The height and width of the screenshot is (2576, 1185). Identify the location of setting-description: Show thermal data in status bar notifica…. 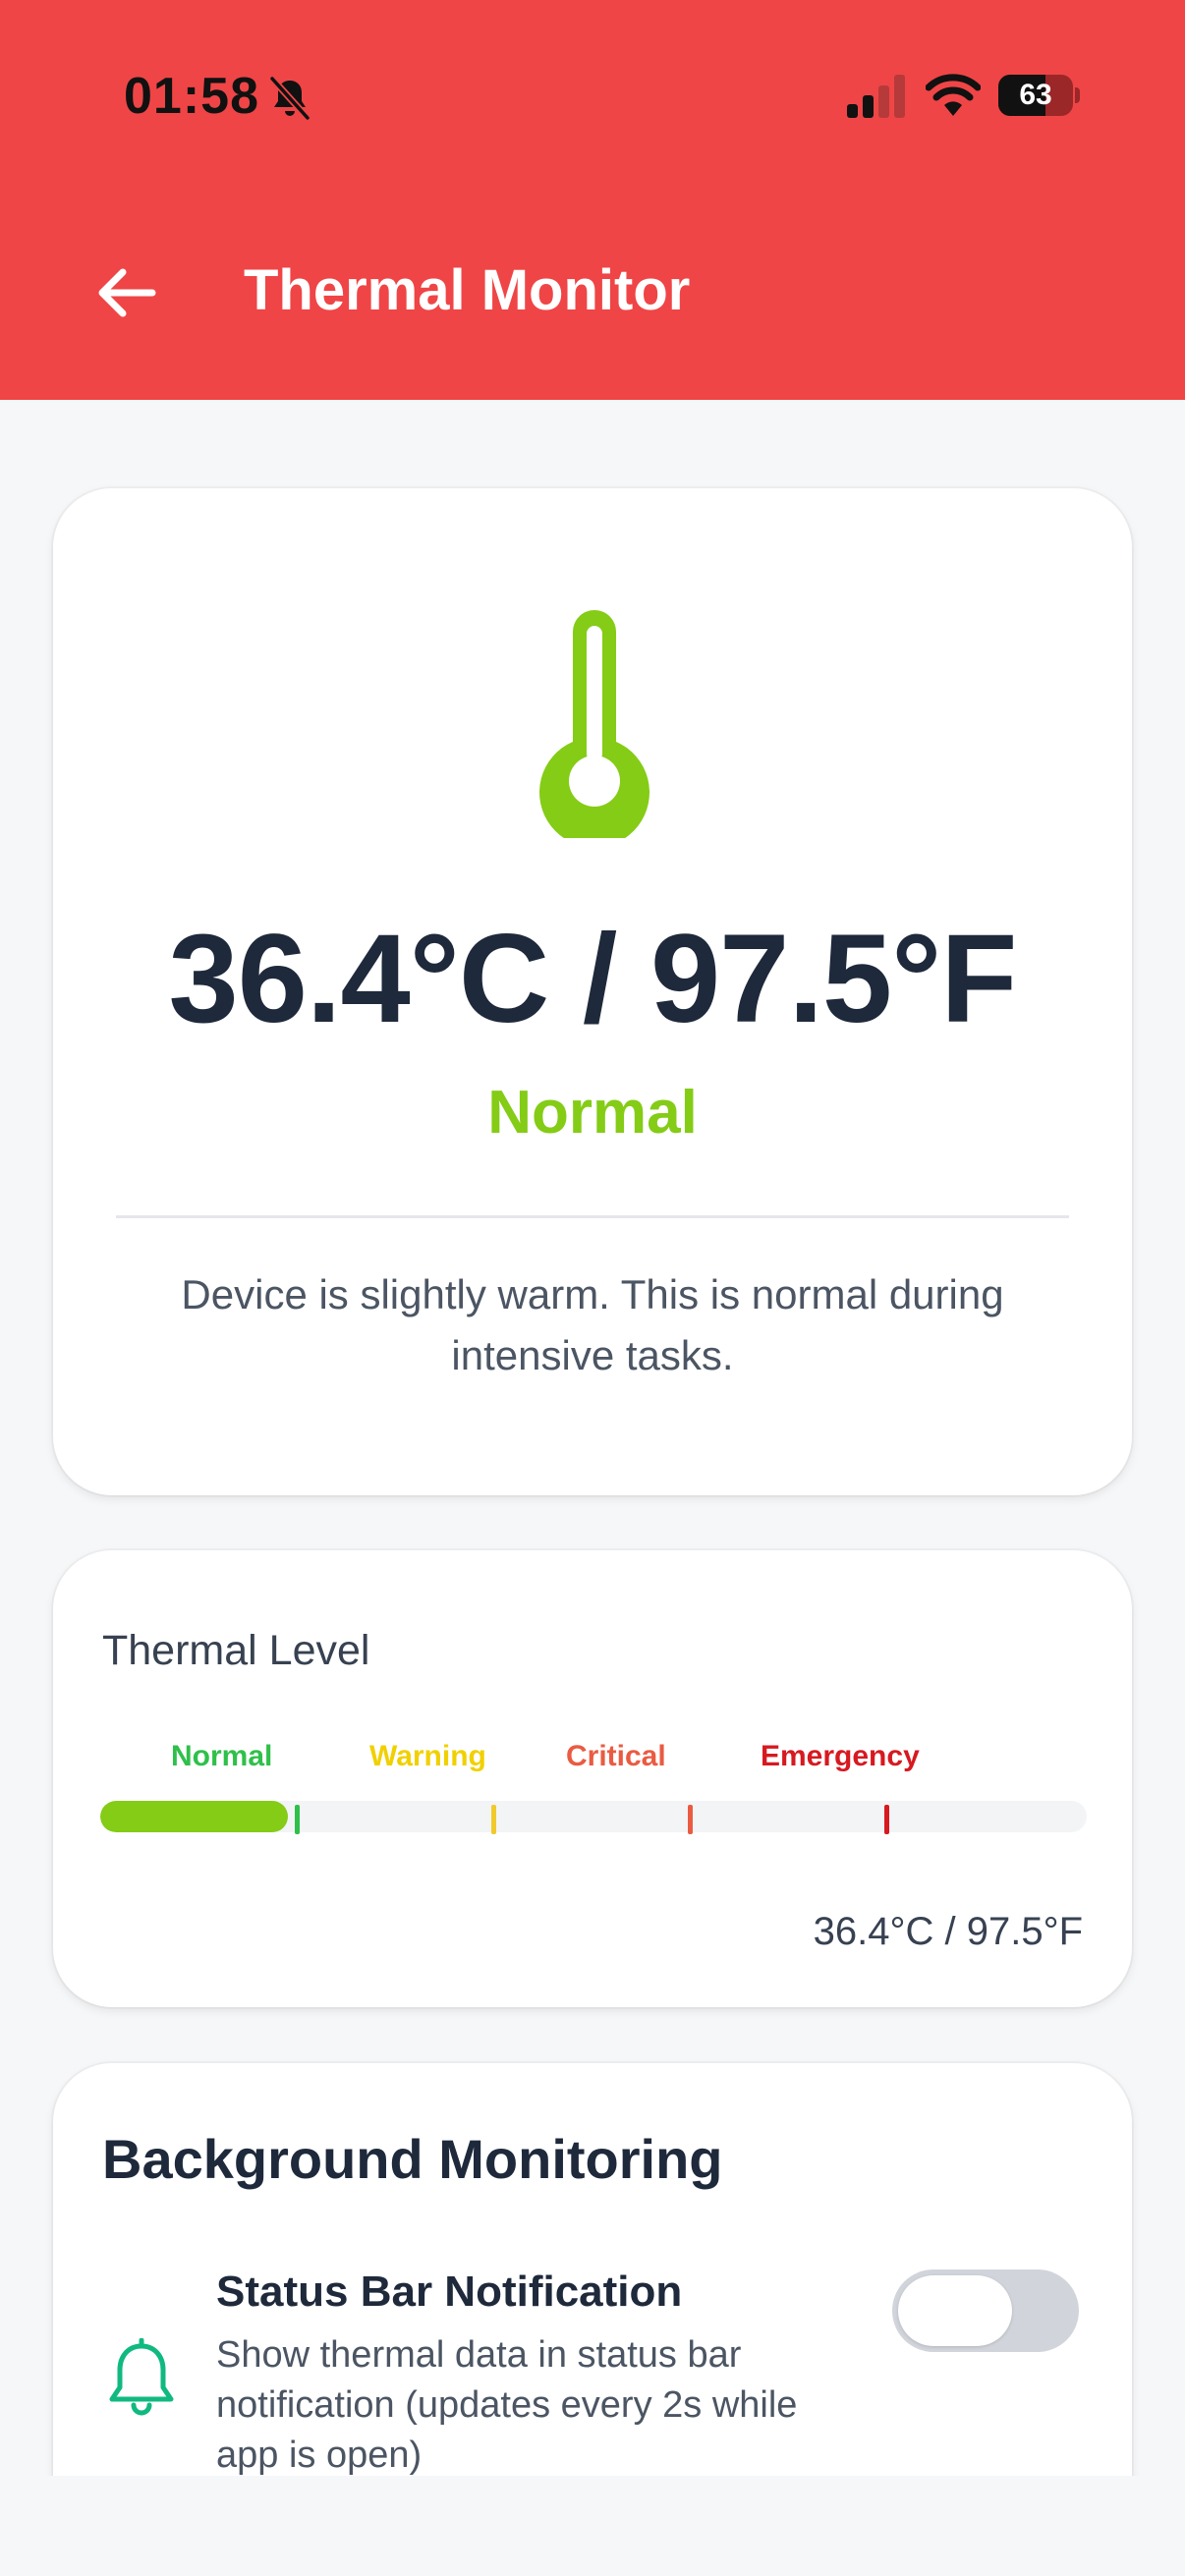
(507, 2405).